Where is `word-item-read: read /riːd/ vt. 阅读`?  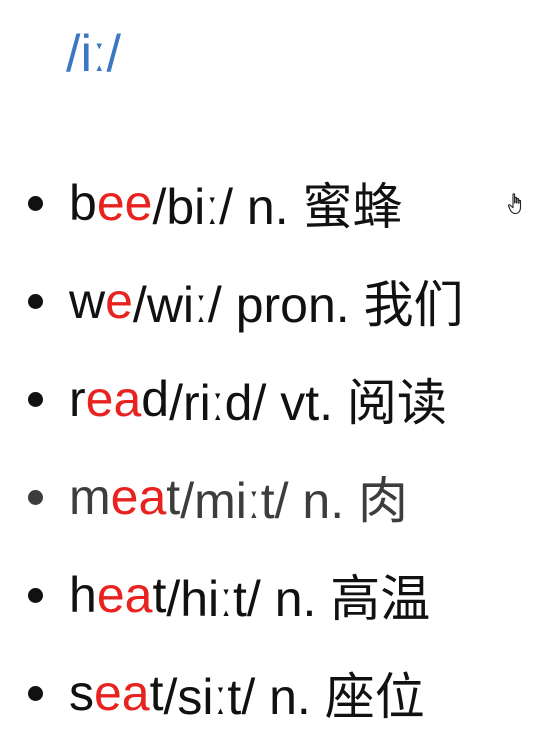
word-item-read: read /riːd/ vt. 阅读 is located at coordinates (237, 399).